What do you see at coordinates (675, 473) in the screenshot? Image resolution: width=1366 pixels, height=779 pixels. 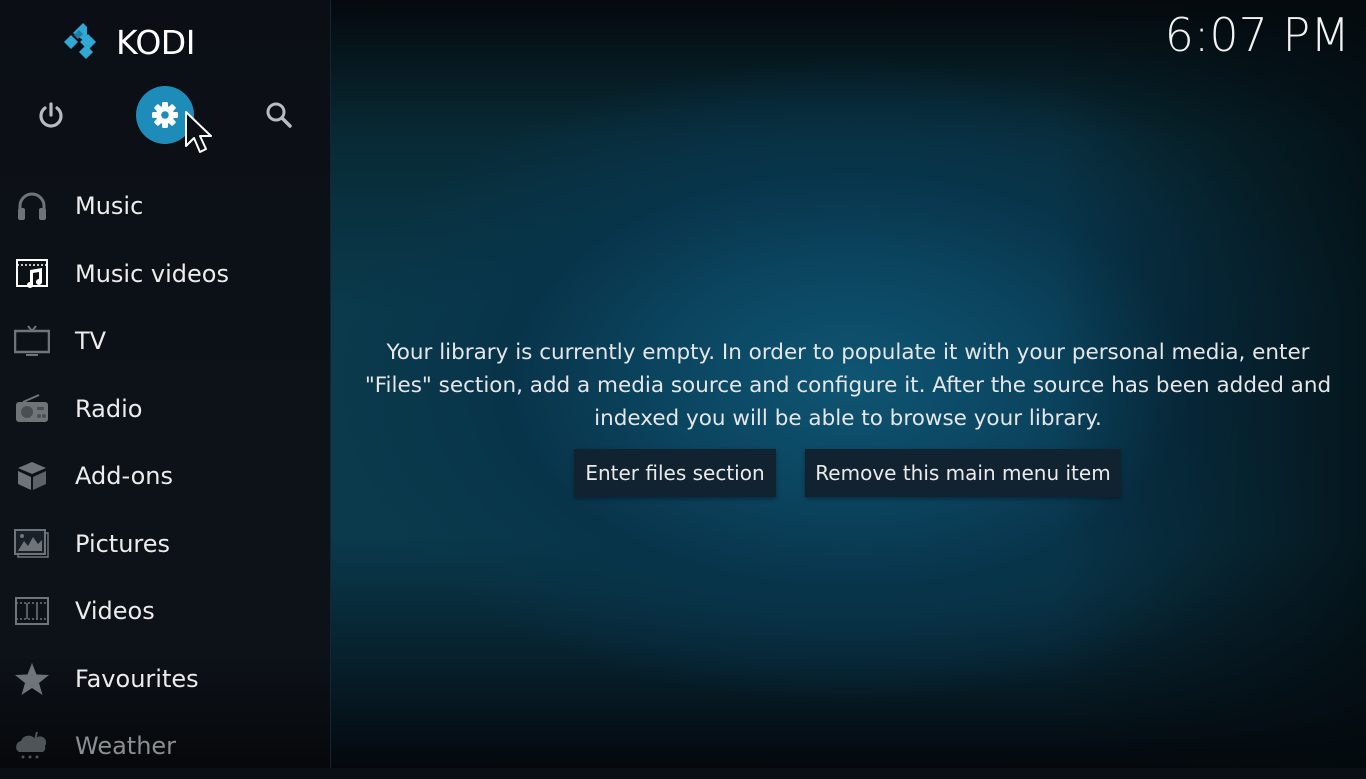 I see `enter-files-section-button: Enter files section` at bounding box center [675, 473].